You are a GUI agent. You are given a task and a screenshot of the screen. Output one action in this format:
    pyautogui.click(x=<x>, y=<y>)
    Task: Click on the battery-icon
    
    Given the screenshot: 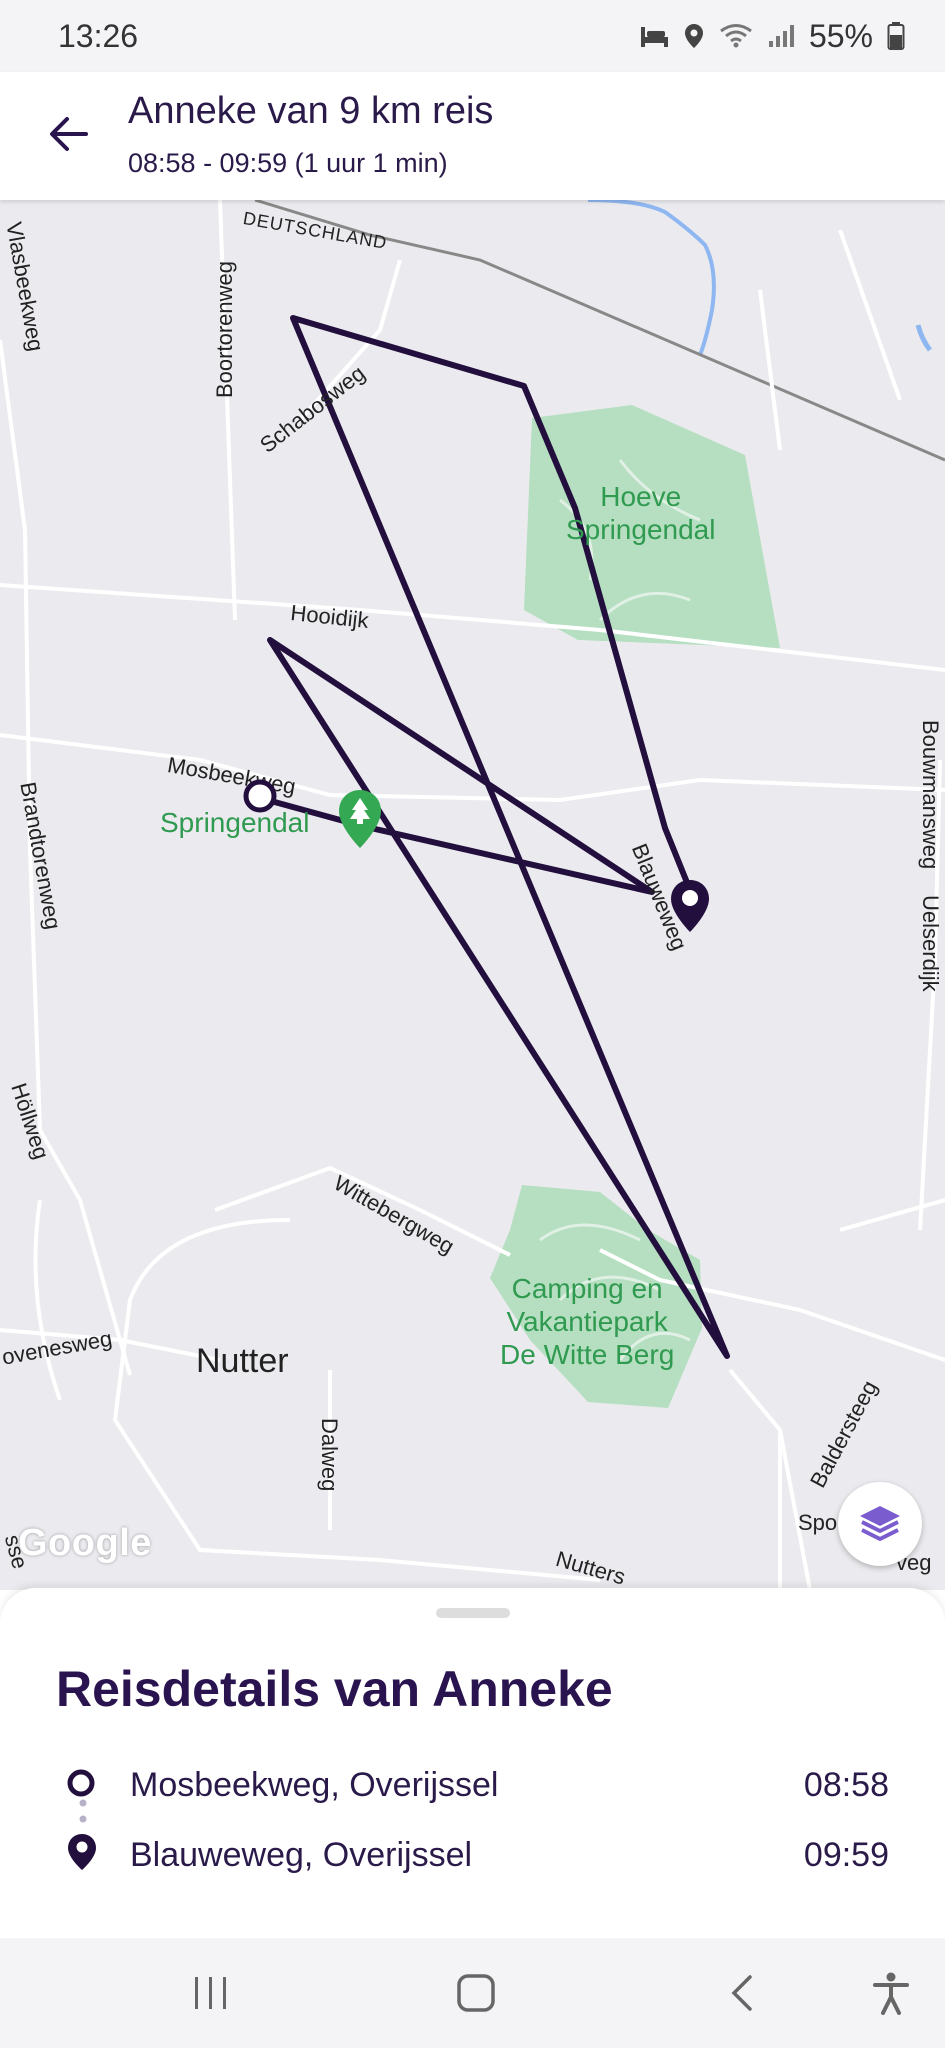 What is the action you would take?
    pyautogui.click(x=896, y=36)
    